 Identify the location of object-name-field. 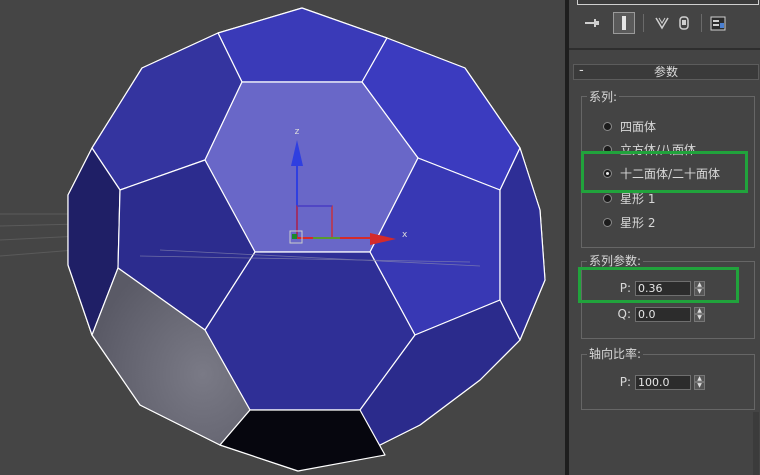
(668, 2).